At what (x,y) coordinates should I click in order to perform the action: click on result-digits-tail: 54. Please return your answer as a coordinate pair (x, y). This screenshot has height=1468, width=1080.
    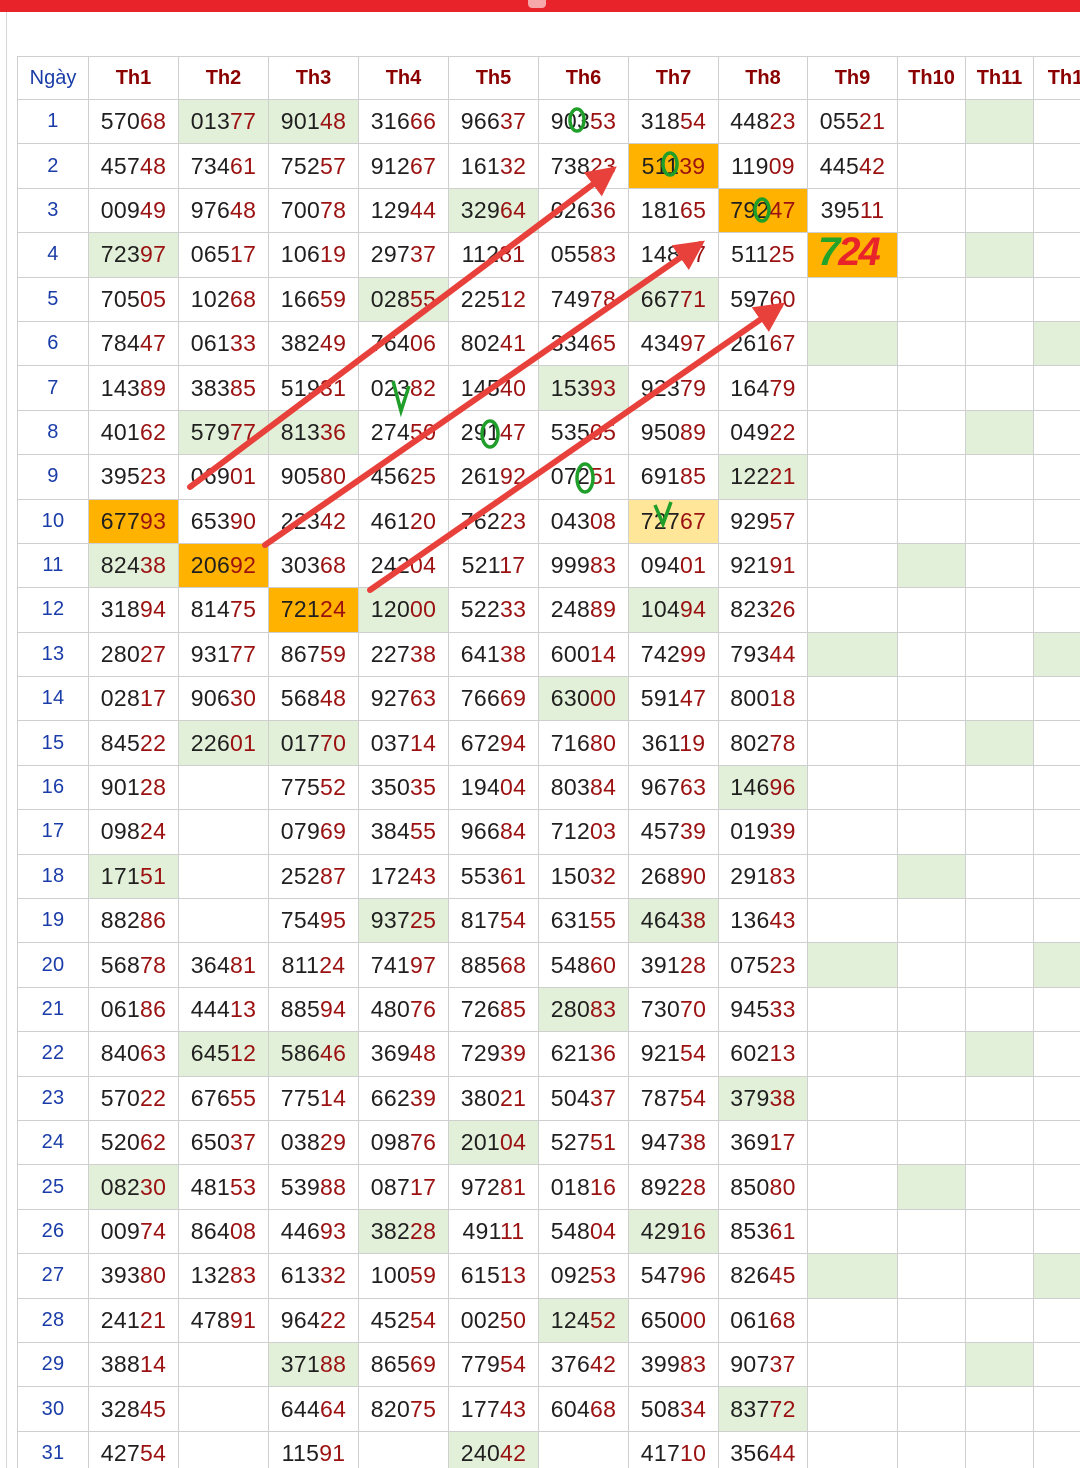
    Looking at the image, I should click on (693, 1053).